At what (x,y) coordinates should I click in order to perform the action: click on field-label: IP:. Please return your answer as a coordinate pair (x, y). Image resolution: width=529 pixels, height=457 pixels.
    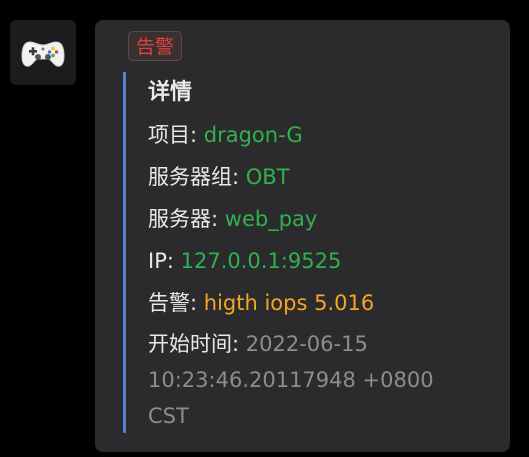
    Looking at the image, I should click on (164, 261).